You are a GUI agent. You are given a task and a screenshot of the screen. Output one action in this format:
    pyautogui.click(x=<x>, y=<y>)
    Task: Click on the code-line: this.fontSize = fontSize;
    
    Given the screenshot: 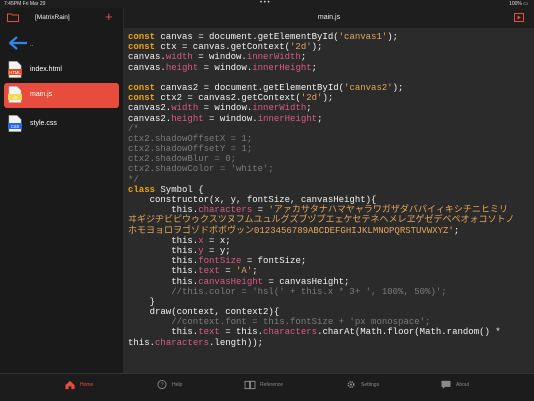 What is the action you would take?
    pyautogui.click(x=330, y=261)
    